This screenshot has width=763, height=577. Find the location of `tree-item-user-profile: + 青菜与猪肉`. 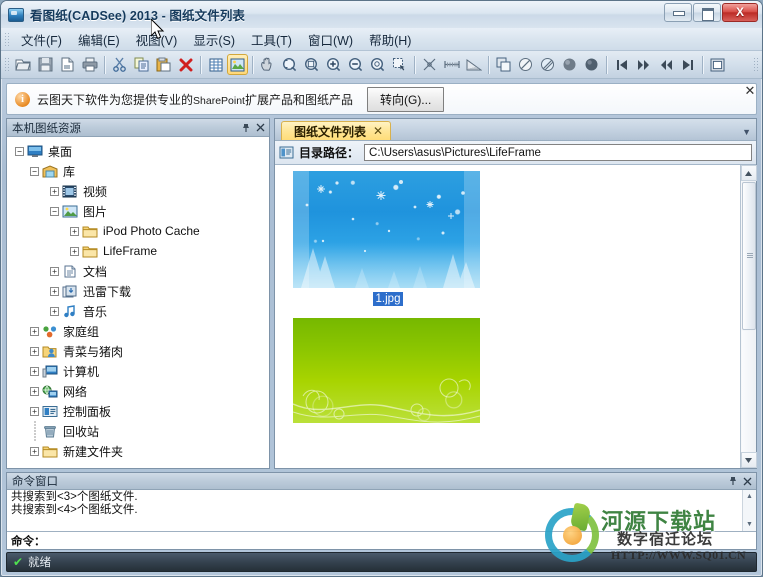

tree-item-user-profile: + 青菜与猪肉 is located at coordinates (139, 351).